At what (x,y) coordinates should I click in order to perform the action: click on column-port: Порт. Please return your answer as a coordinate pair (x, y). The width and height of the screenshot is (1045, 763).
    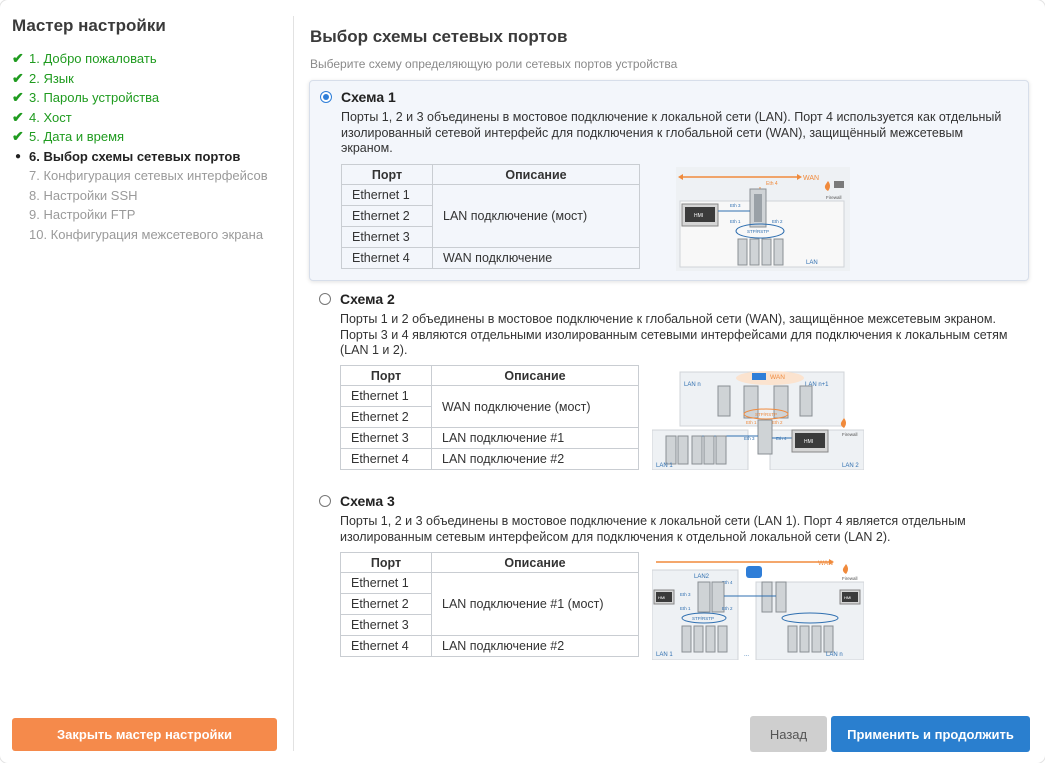
    Looking at the image, I should click on (386, 375).